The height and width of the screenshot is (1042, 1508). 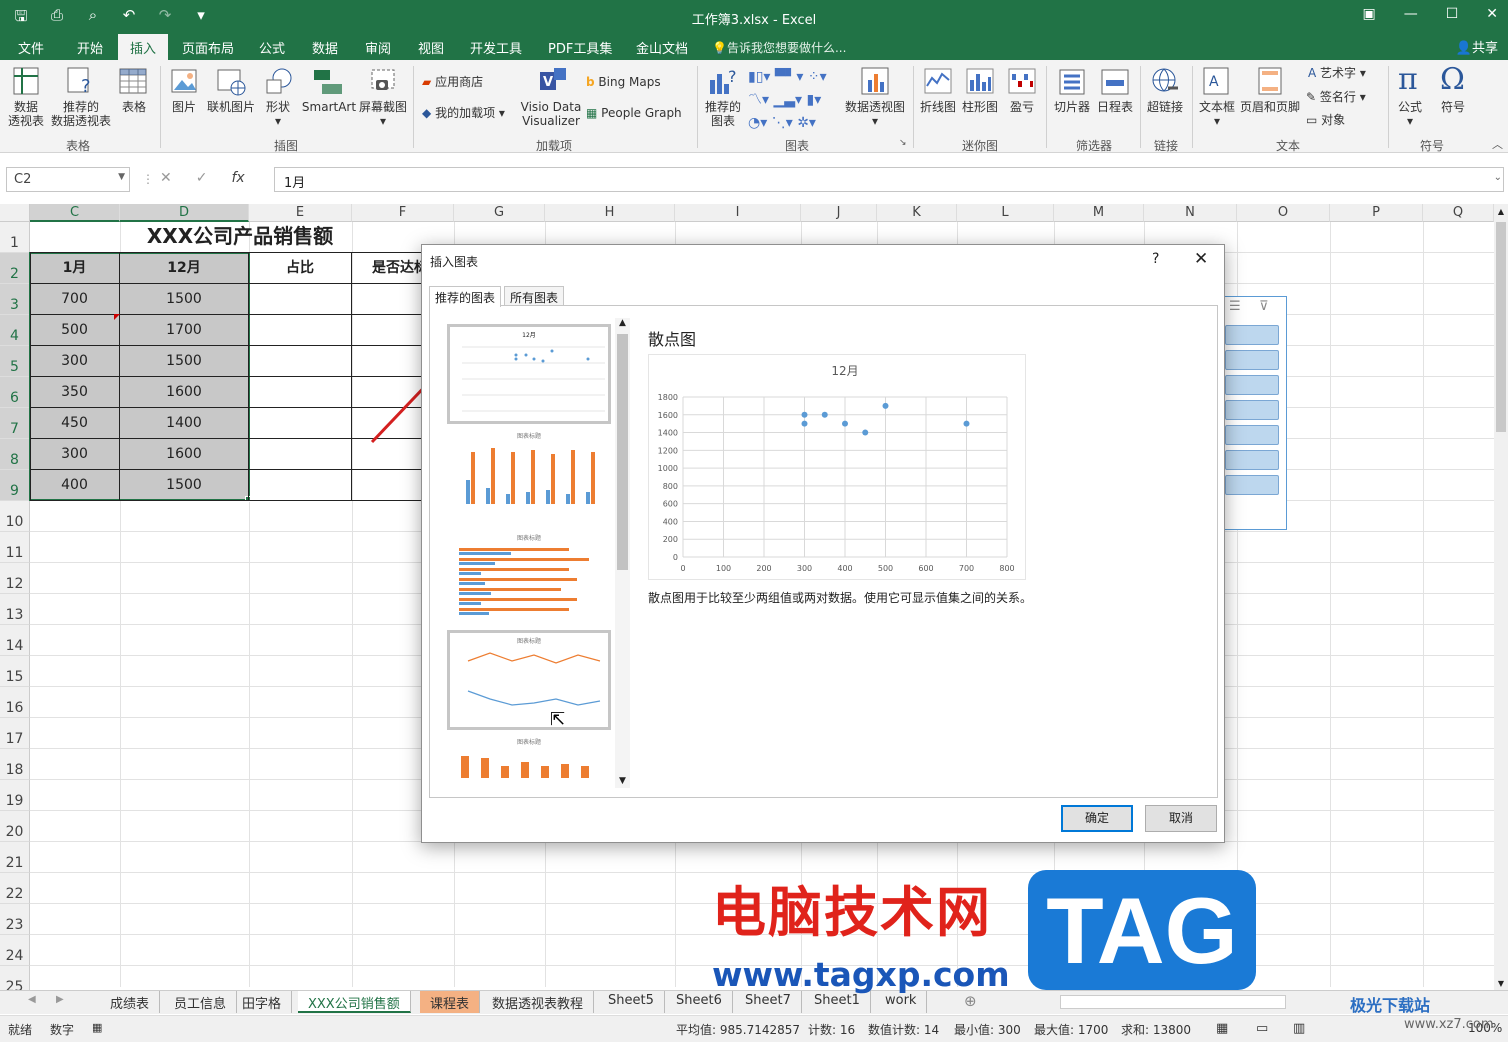 I want to click on row-header-13: 13, so click(x=15, y=609).